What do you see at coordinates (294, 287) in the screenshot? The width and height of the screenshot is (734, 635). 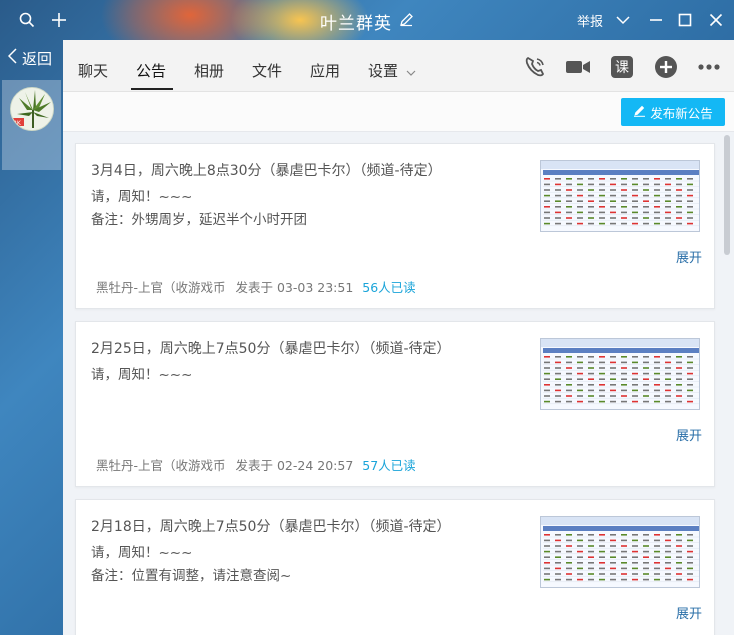 I see `posted-time: 发表于 03-03 23:51` at bounding box center [294, 287].